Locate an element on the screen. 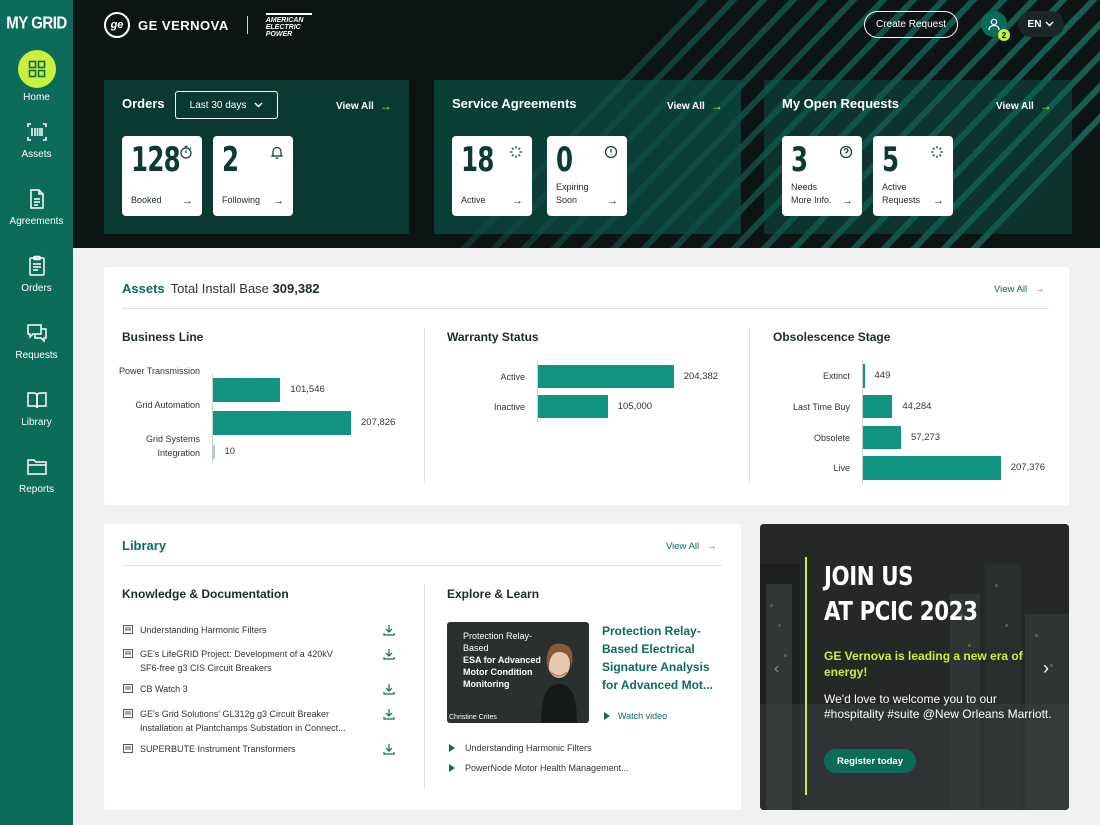 The height and width of the screenshot is (825, 1100). presenter-name: Christine Crites is located at coordinates (473, 717).